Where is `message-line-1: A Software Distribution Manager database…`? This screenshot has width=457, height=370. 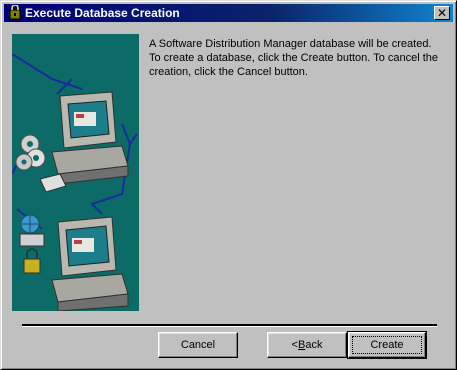
message-line-1: A Software Distribution Manager database… is located at coordinates (290, 44).